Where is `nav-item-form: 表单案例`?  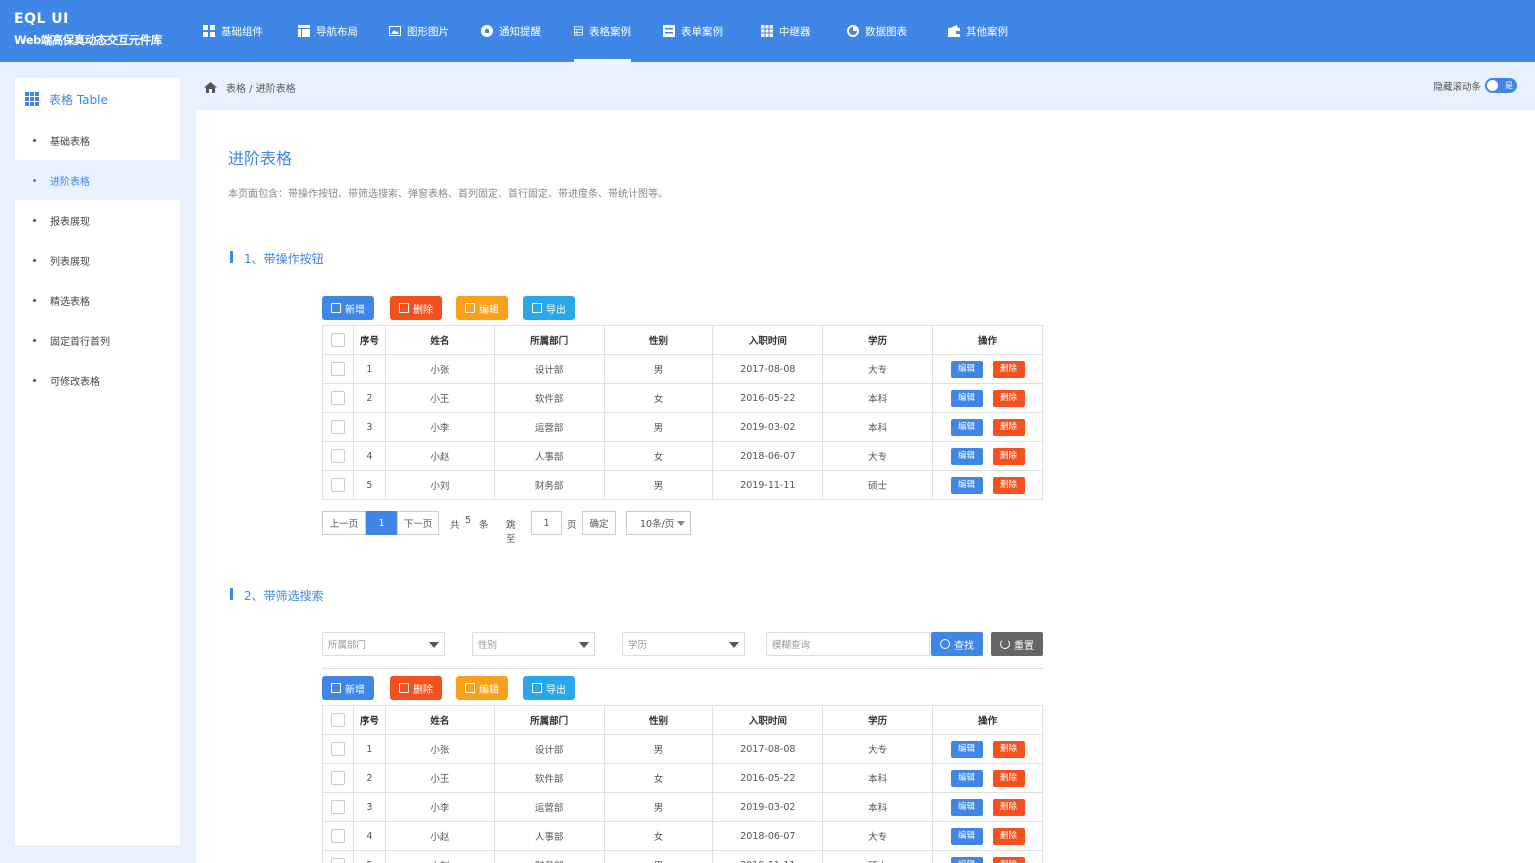
nav-item-form: 表单案例 is located at coordinates (693, 31).